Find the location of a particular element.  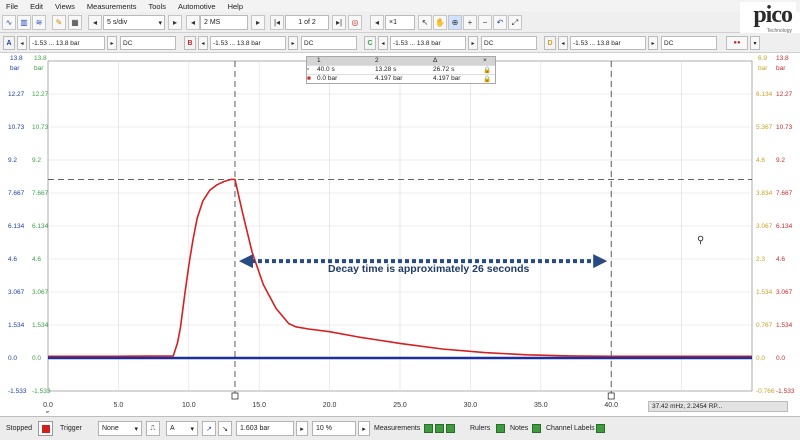

channel-c-range: -1.53 ... 13.8 bar is located at coordinates (428, 43).